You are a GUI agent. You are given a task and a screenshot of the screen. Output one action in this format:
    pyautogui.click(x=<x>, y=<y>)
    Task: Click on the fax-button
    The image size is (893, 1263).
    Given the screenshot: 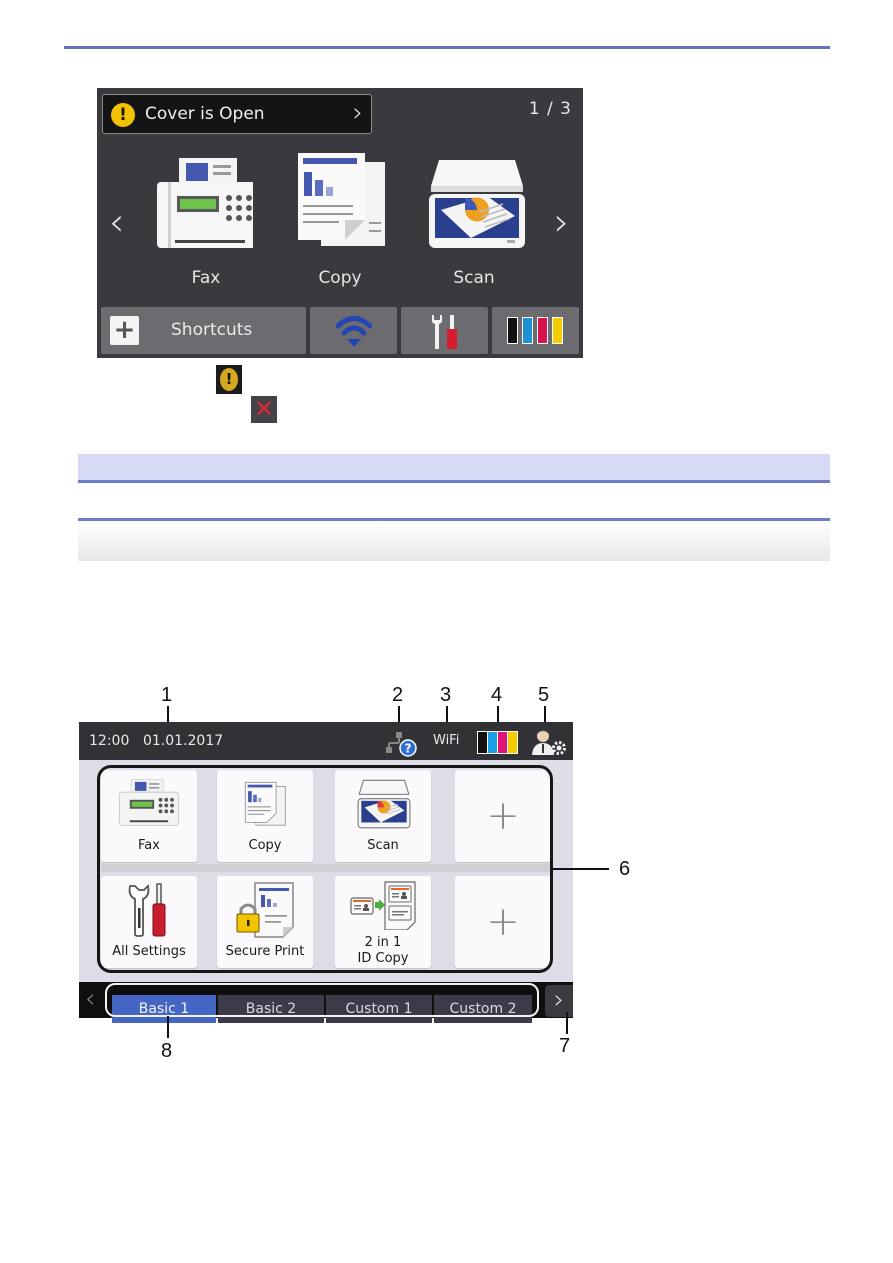 What is the action you would take?
    pyautogui.click(x=205, y=200)
    